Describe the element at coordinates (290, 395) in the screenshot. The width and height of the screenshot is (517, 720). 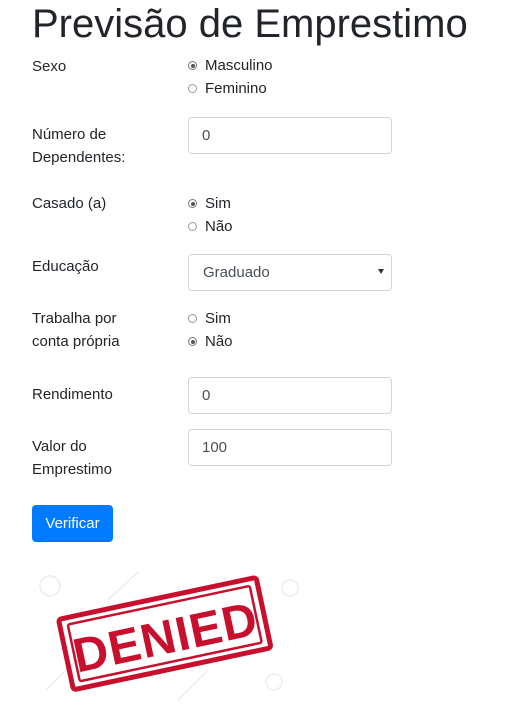
I see `rendimento-input` at that location.